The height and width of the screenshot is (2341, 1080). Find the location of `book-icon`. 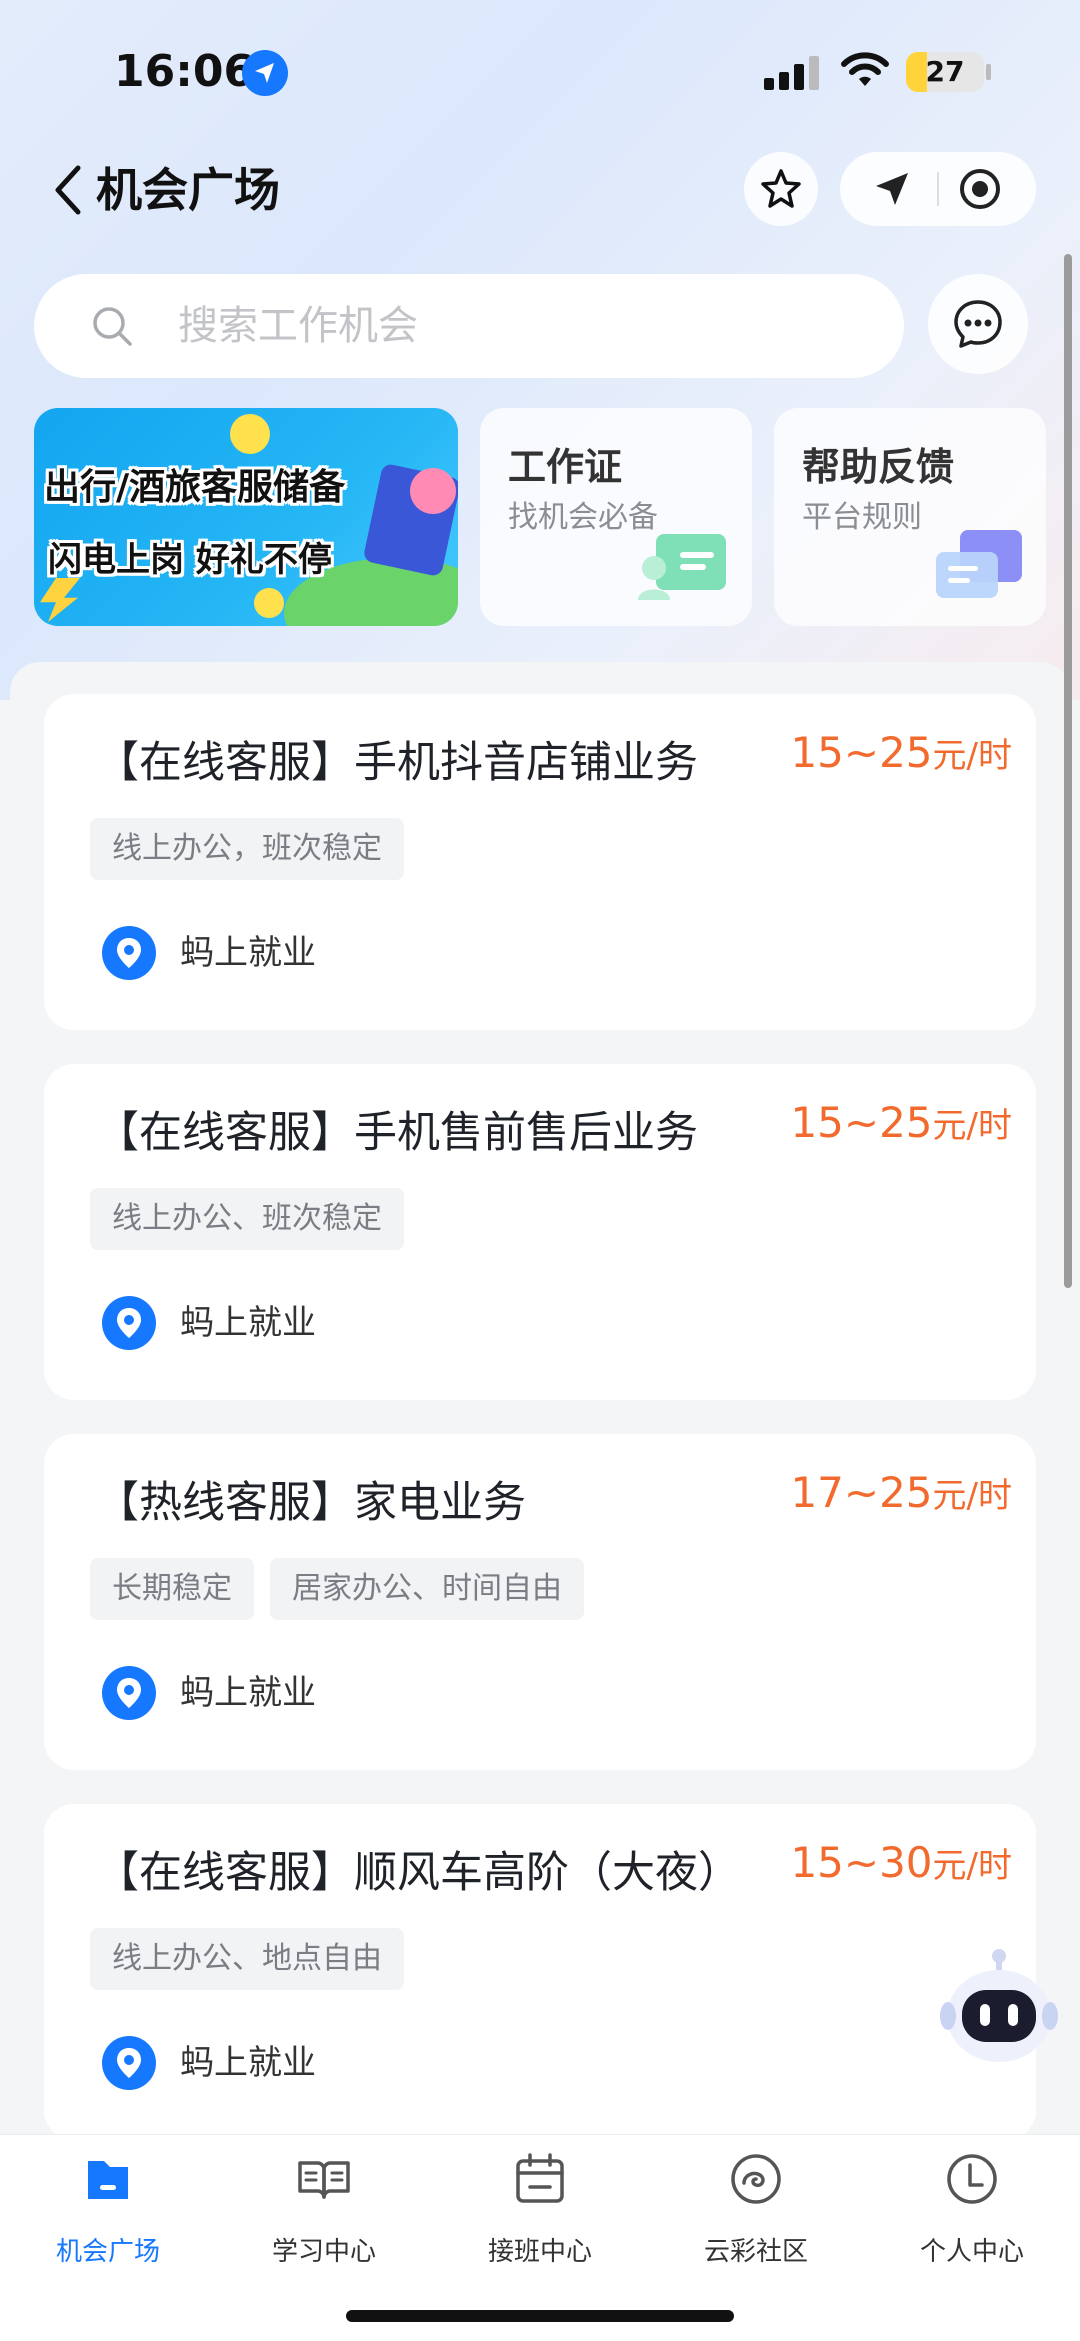

book-icon is located at coordinates (324, 2180).